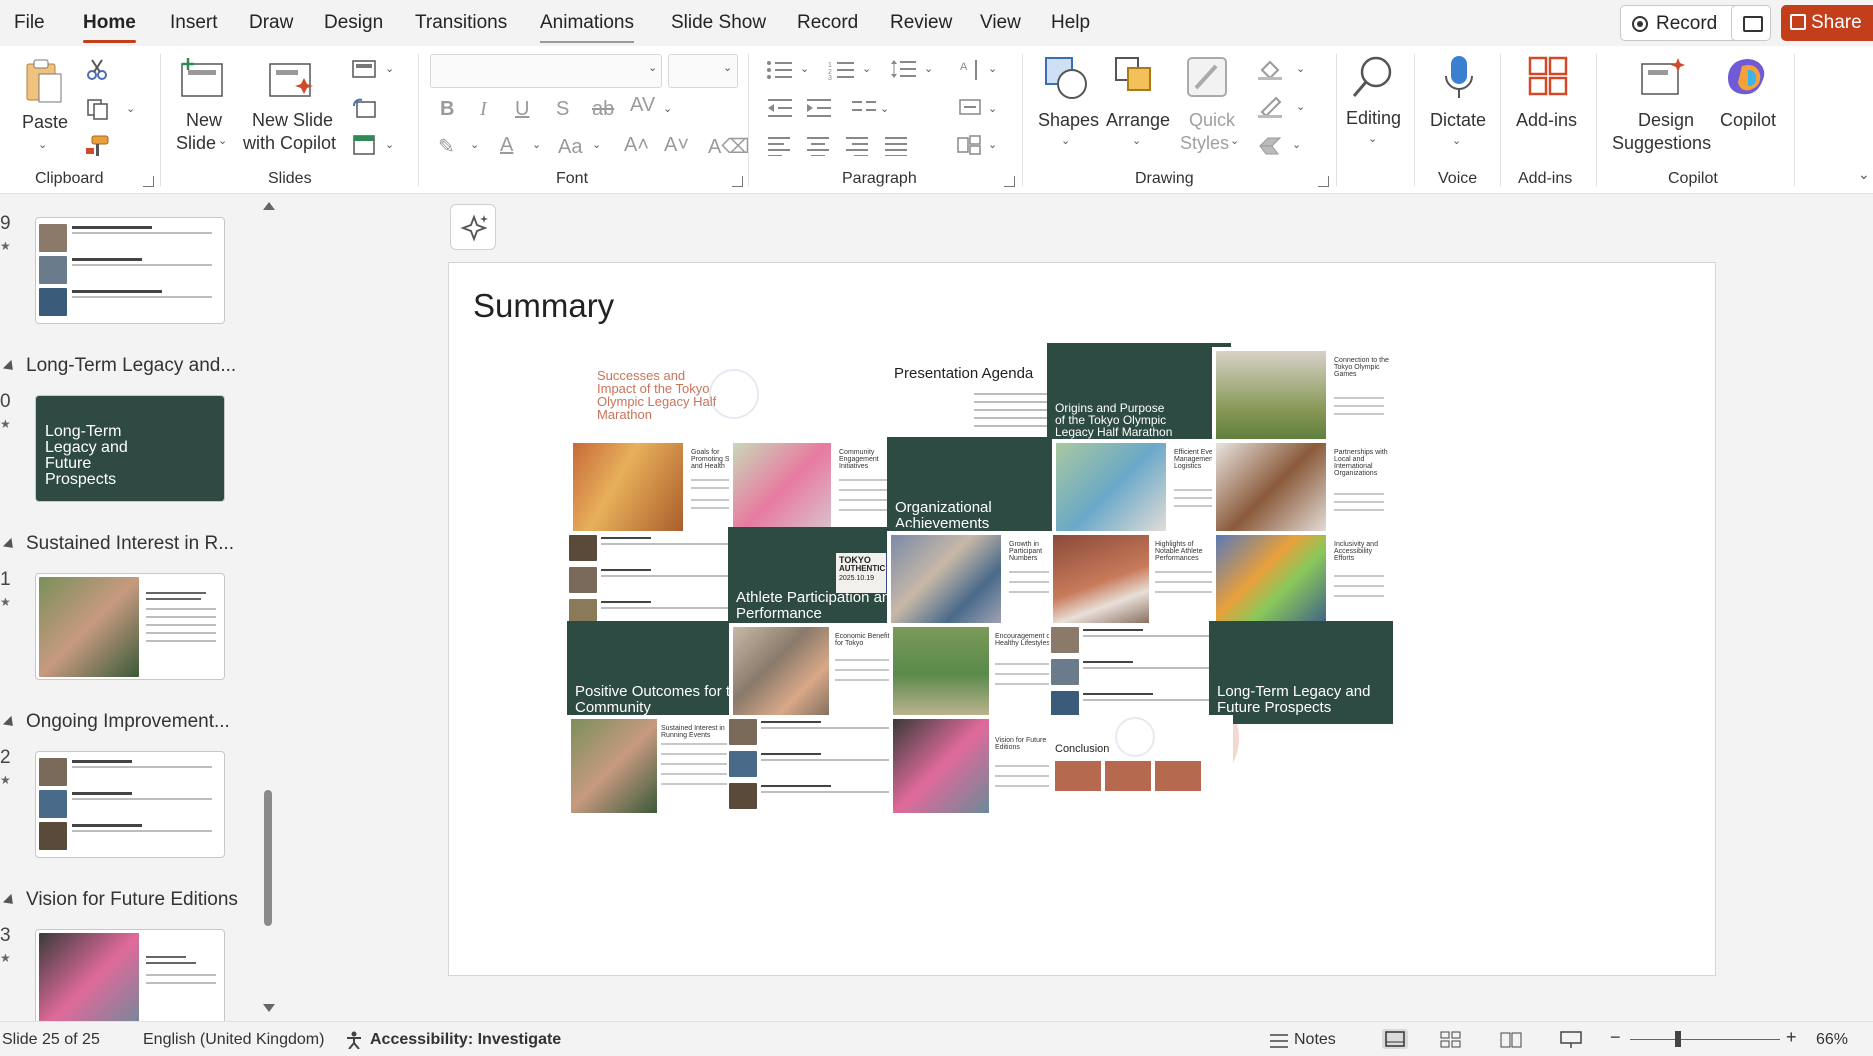 This screenshot has height=1056, width=1873. I want to click on section-header-vision-future: Vision for Future Editions, so click(120, 900).